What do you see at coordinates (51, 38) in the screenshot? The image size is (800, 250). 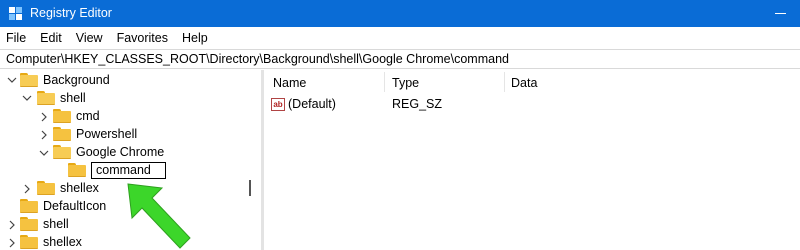 I see `menu-edit: Edit` at bounding box center [51, 38].